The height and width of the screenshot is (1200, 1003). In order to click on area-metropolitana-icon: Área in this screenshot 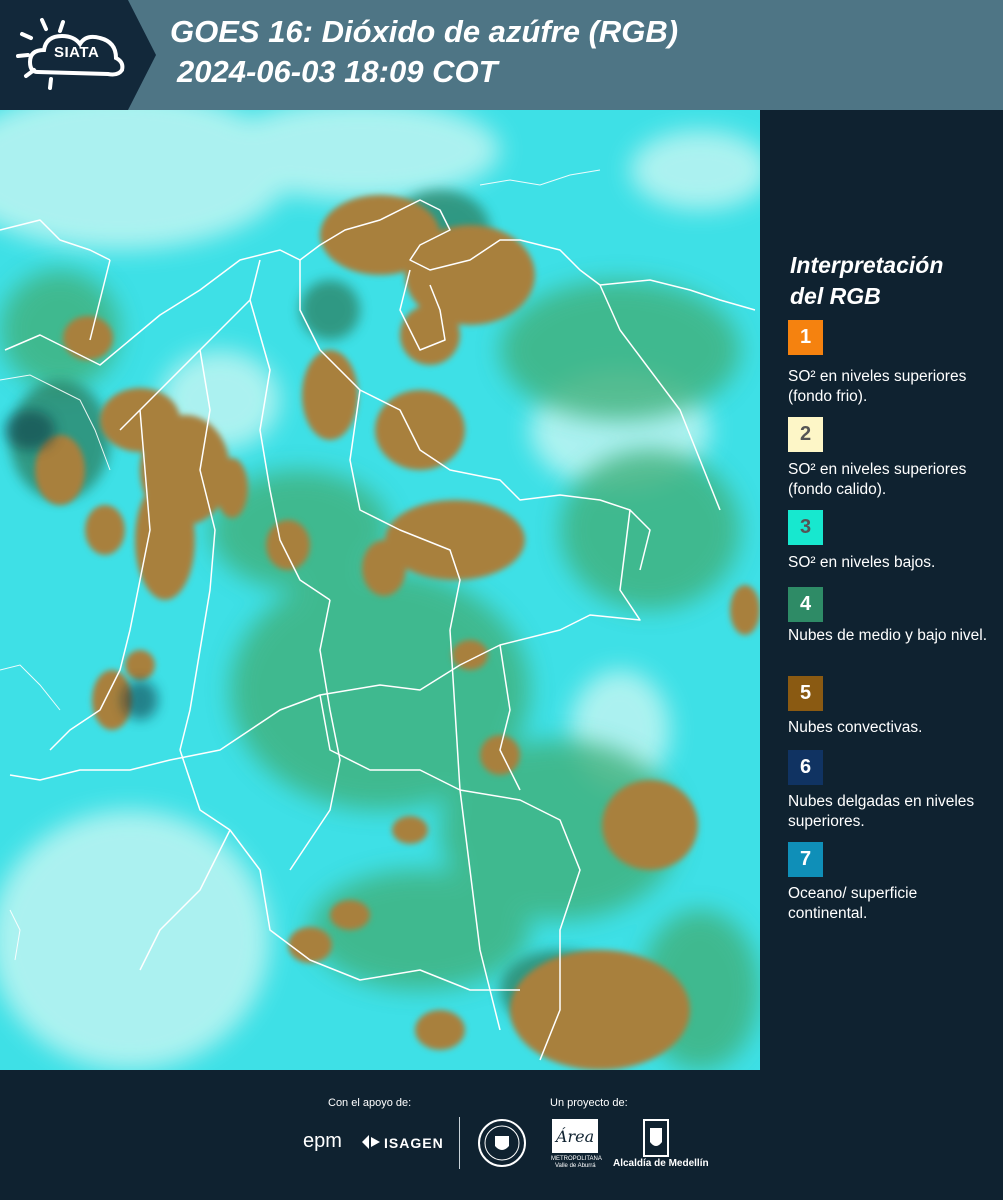, I will do `click(575, 1136)`.